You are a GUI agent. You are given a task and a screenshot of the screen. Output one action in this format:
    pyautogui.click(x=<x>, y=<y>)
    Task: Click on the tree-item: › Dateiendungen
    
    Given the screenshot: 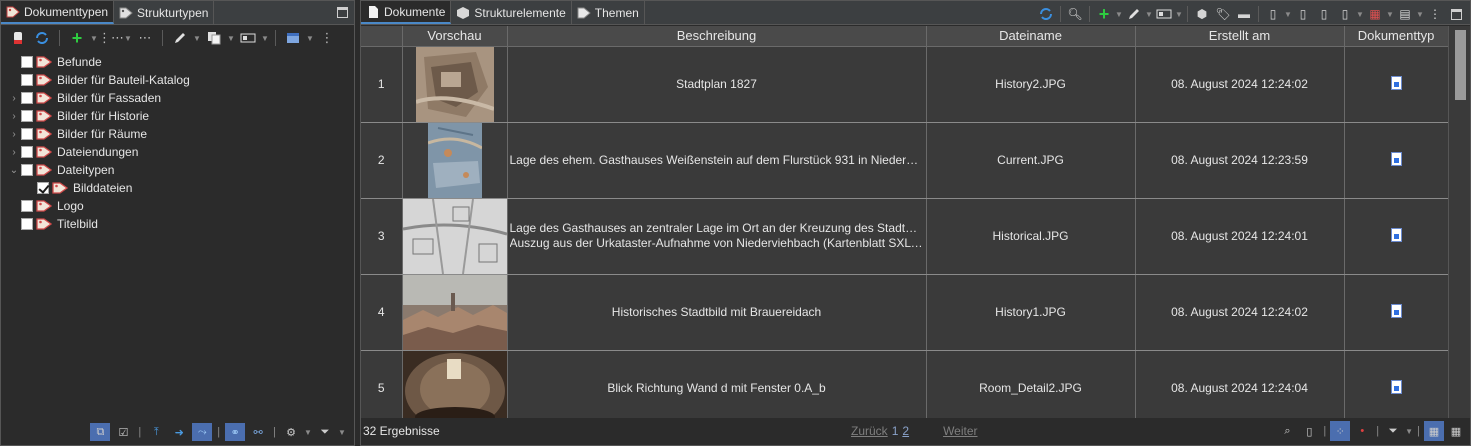 What is the action you would take?
    pyautogui.click(x=180, y=152)
    